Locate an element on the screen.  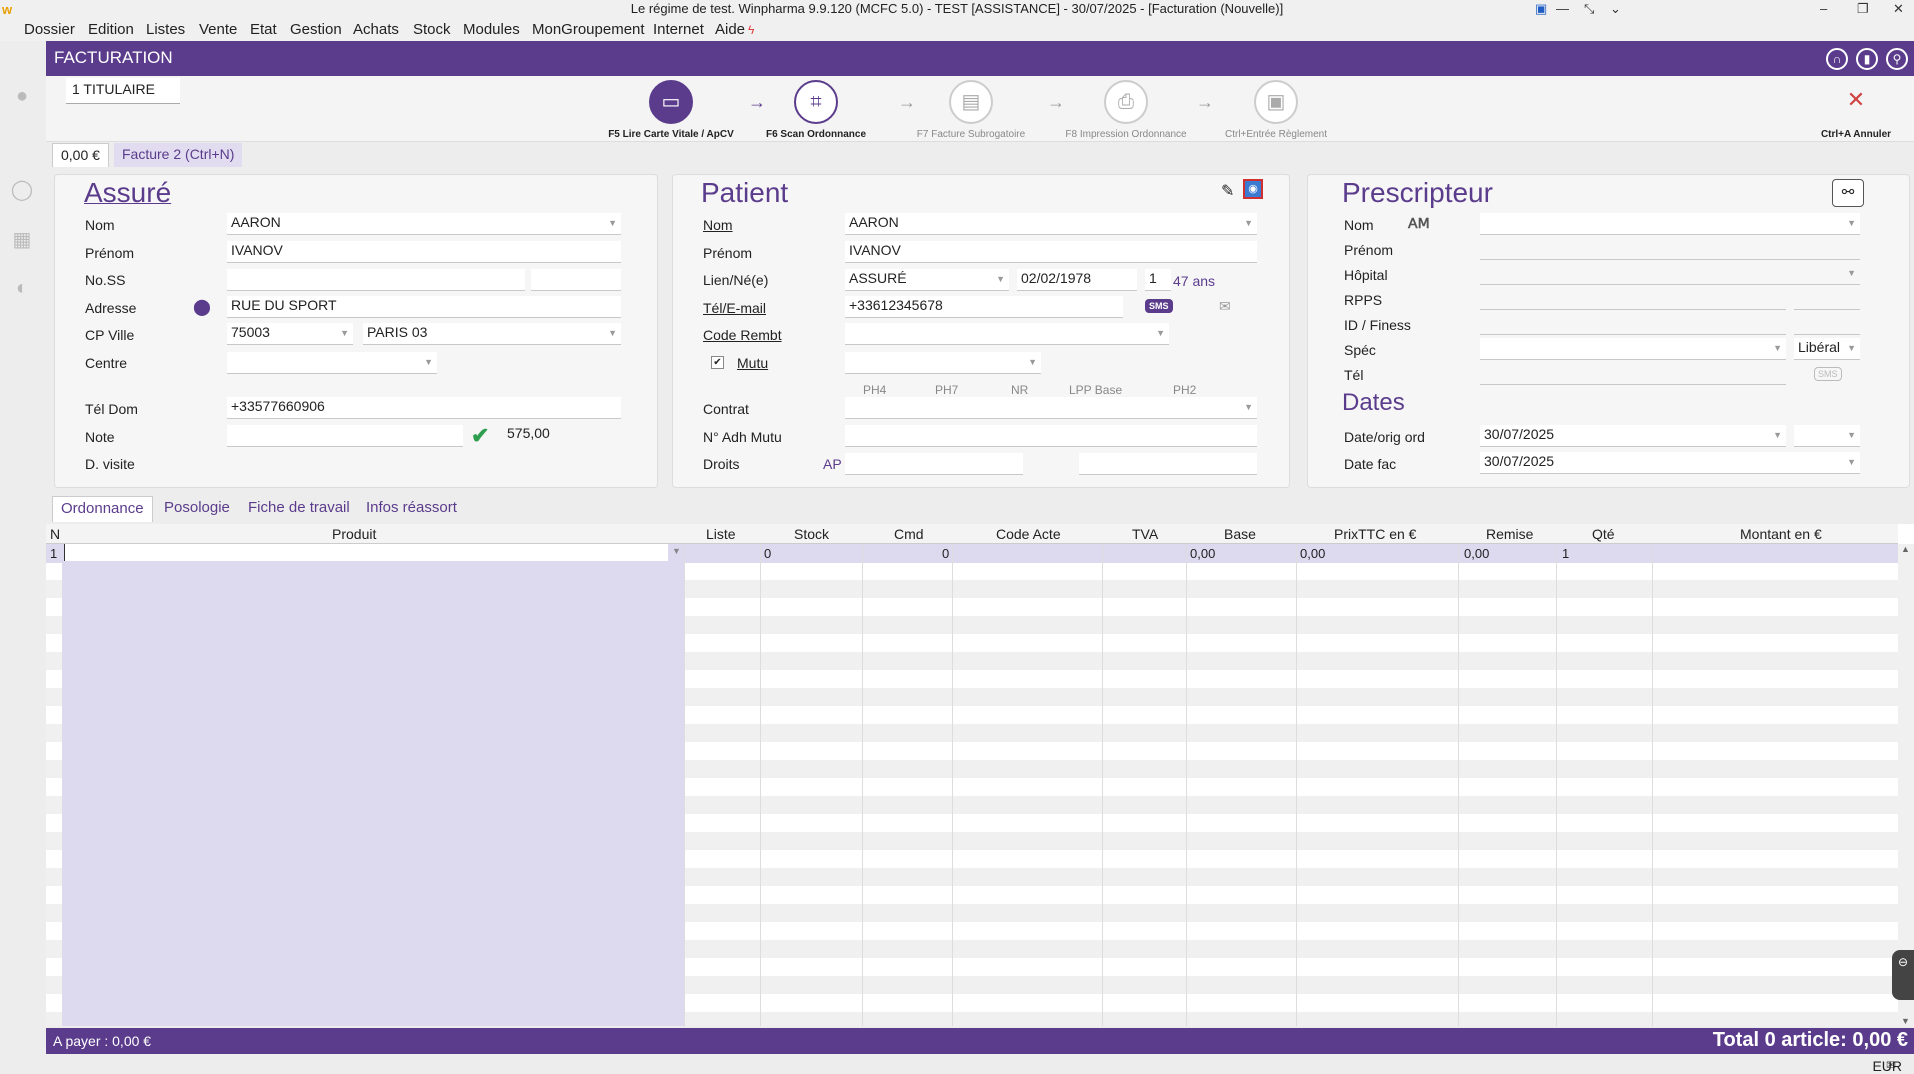
ams-icon: ꓮꓟ is located at coordinates (1419, 223).